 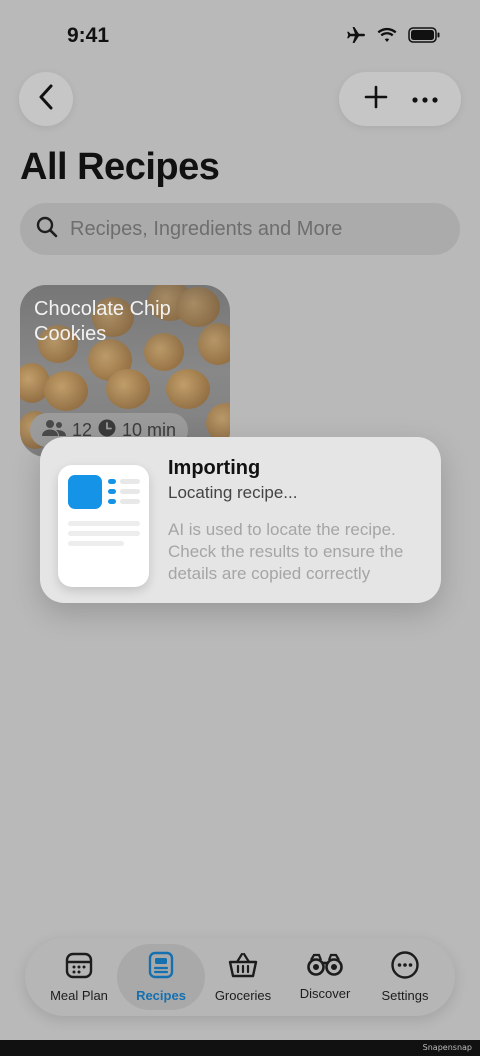 I want to click on recipe-book-icon, so click(x=161, y=967).